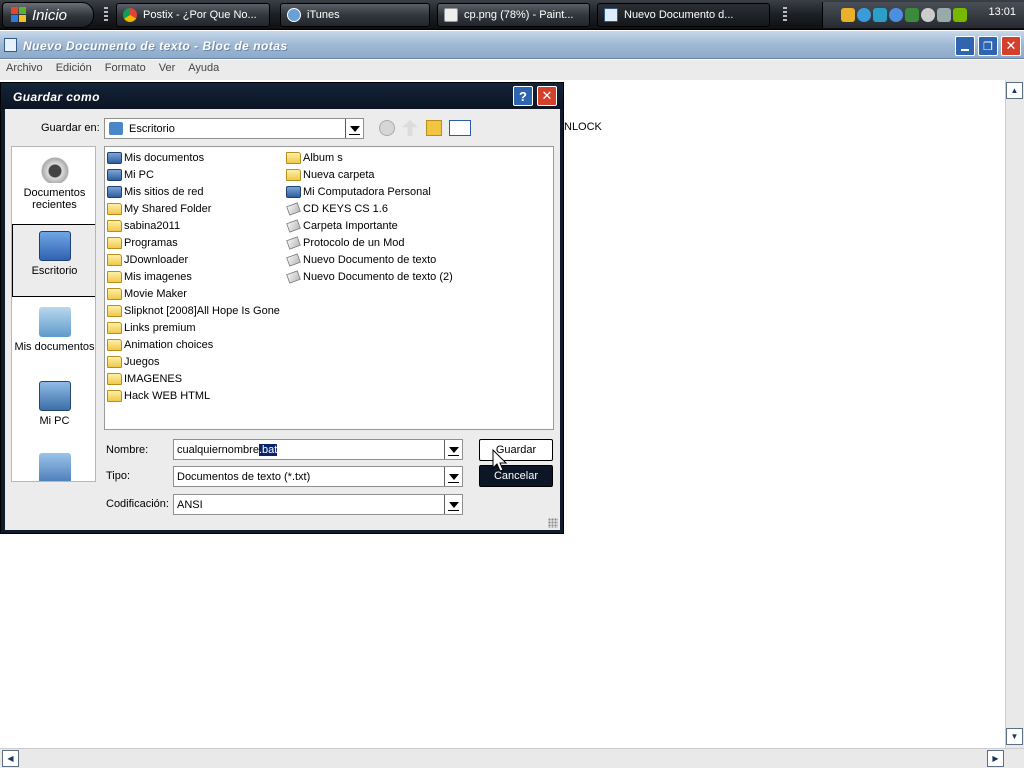 Image resolution: width=1024 pixels, height=768 pixels. Describe the element at coordinates (547, 96) in the screenshot. I see `dialog-close-button: ✕` at that location.